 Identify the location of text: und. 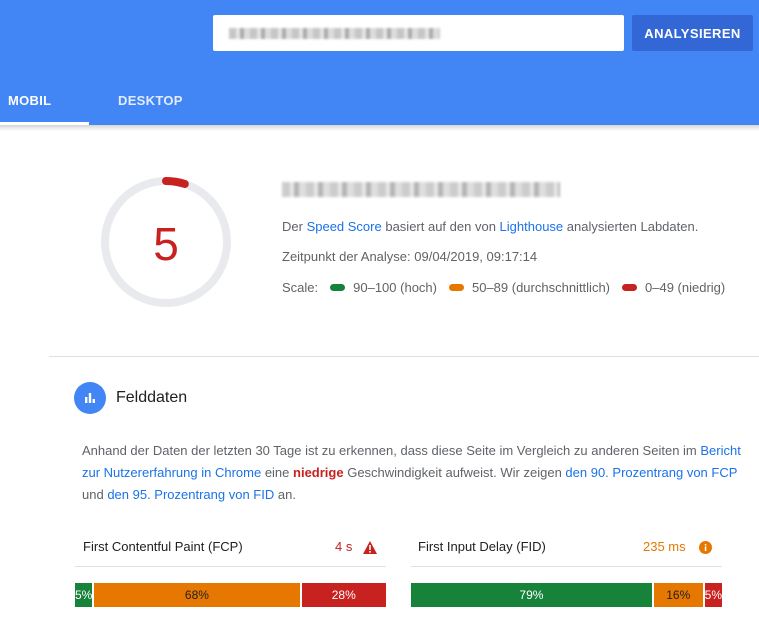
(95, 494).